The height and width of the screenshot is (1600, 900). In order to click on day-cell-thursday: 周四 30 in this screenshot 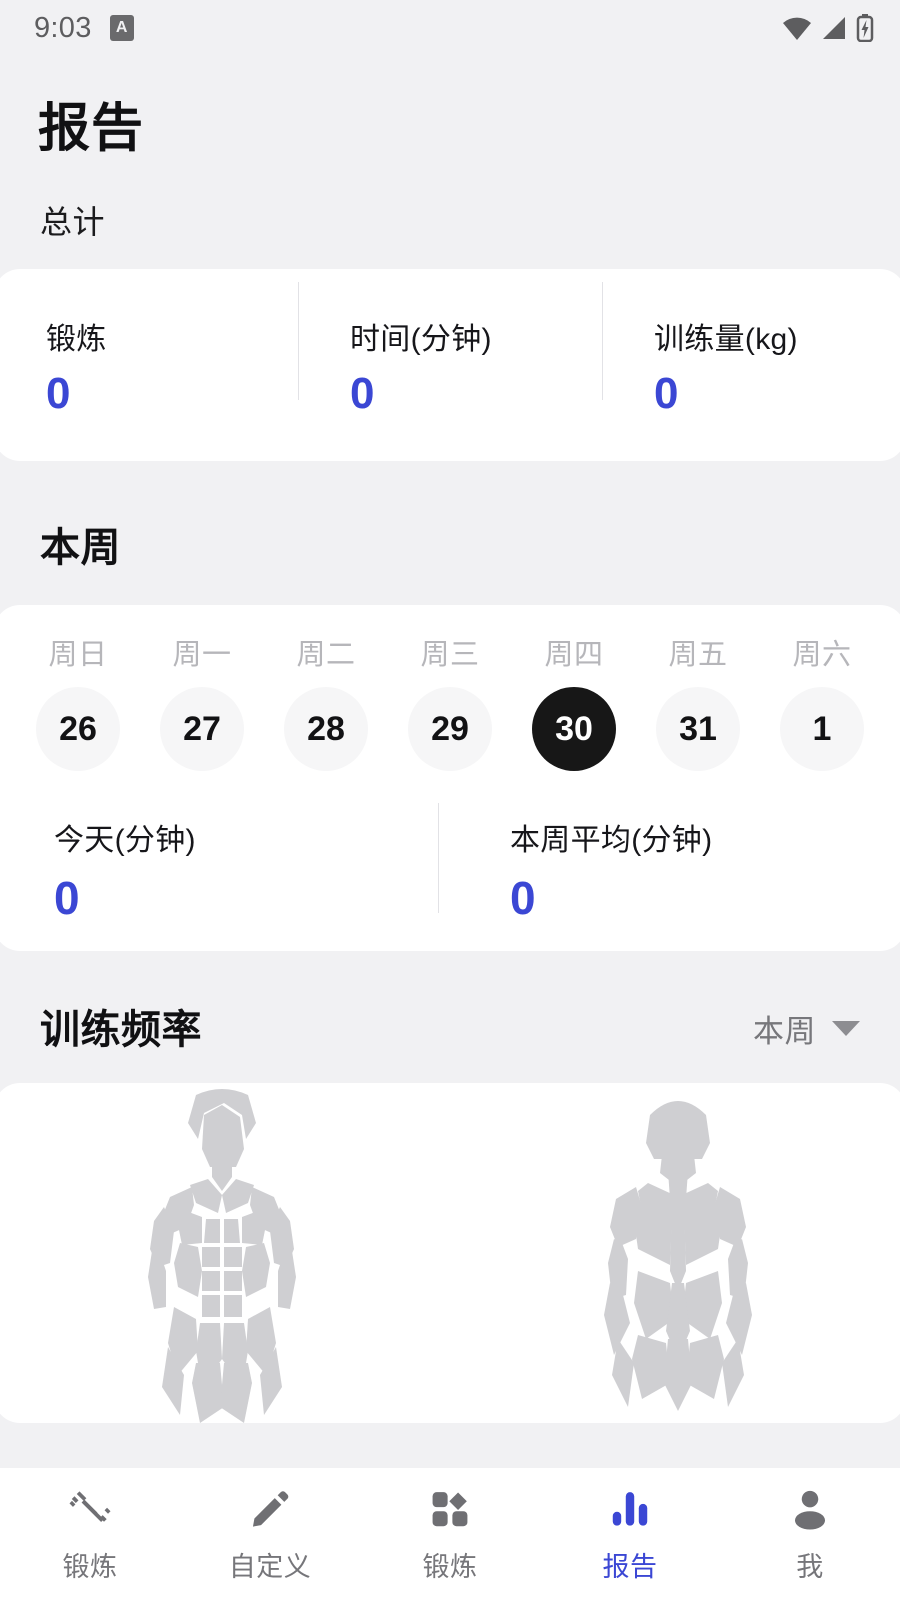, I will do `click(574, 701)`.